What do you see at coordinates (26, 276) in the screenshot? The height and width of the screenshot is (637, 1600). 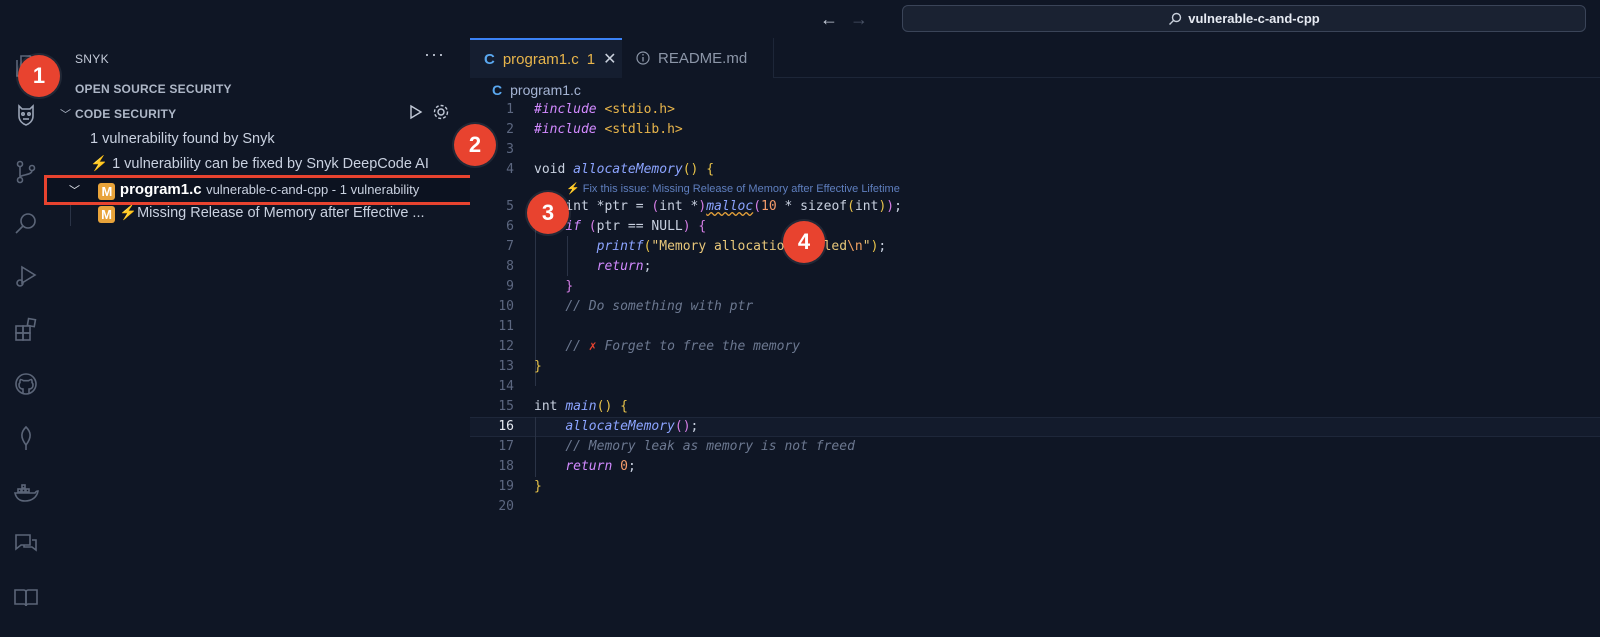 I see `run-debug-icon` at bounding box center [26, 276].